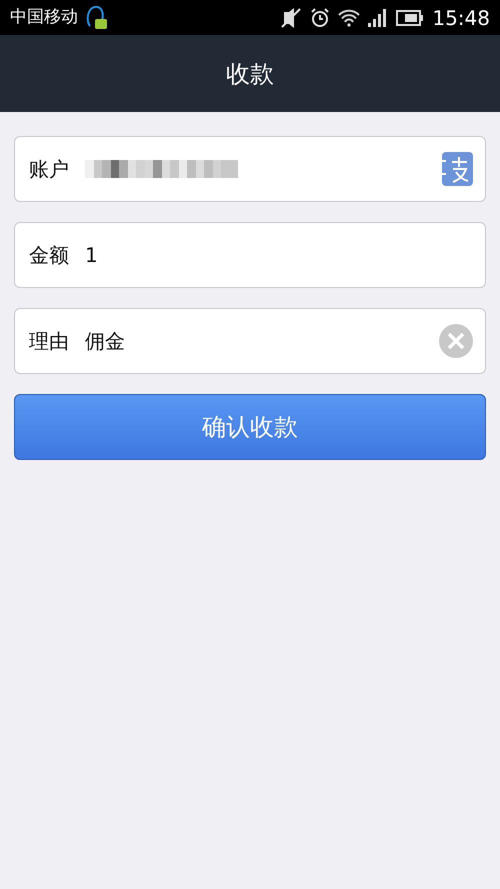 This screenshot has width=500, height=889. What do you see at coordinates (250, 255) in the screenshot?
I see `form-field: 金额 1` at bounding box center [250, 255].